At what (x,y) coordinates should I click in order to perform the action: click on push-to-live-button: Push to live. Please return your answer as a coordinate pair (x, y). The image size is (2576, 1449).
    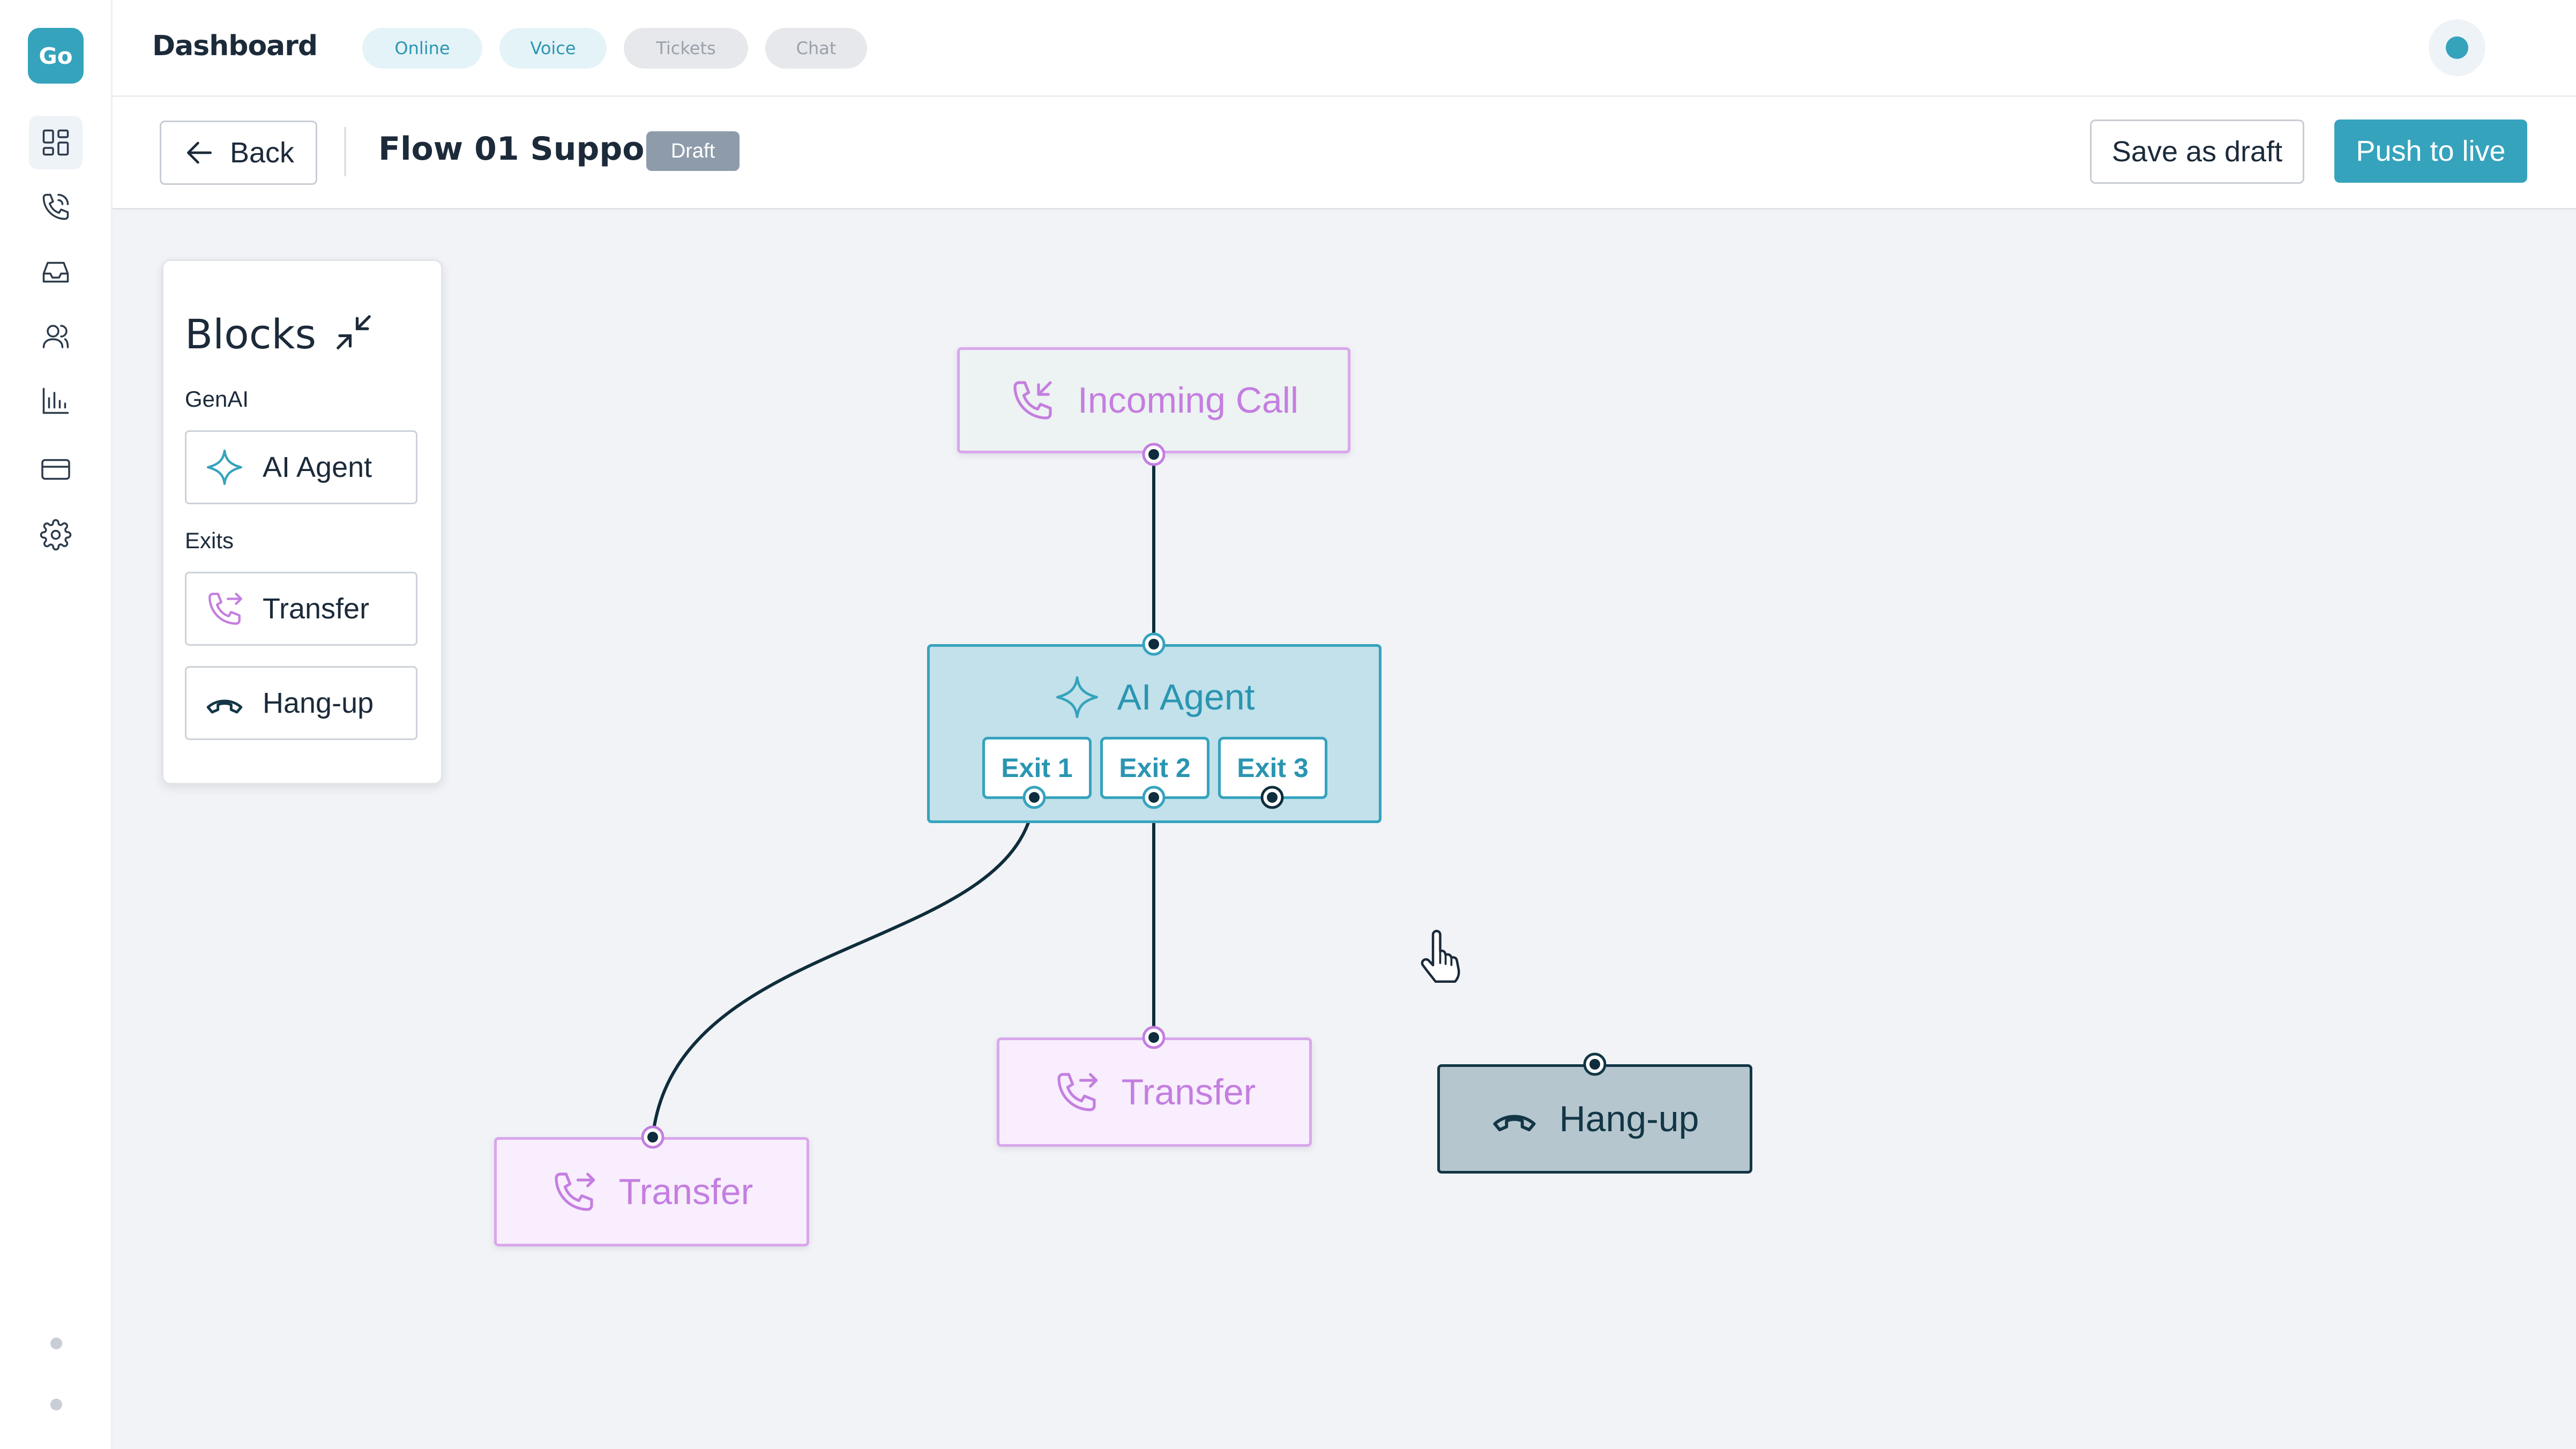
    Looking at the image, I should click on (2430, 151).